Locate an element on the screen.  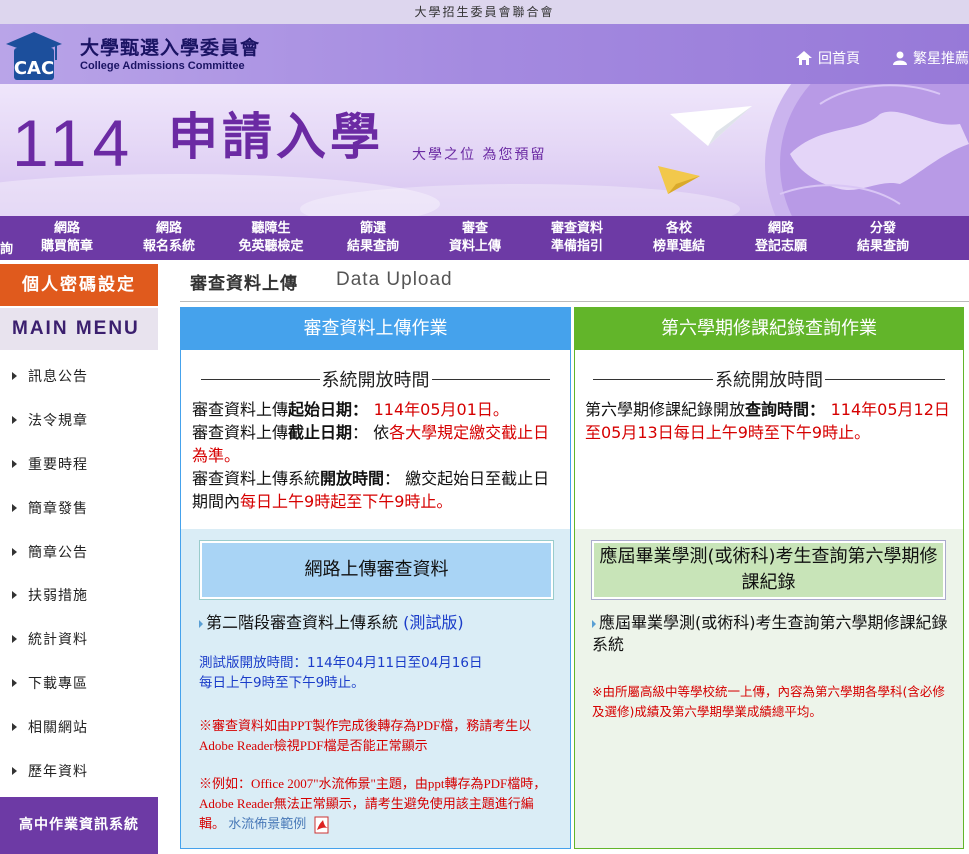
menu-item-archives: 歷年資料 is located at coordinates (79, 771).